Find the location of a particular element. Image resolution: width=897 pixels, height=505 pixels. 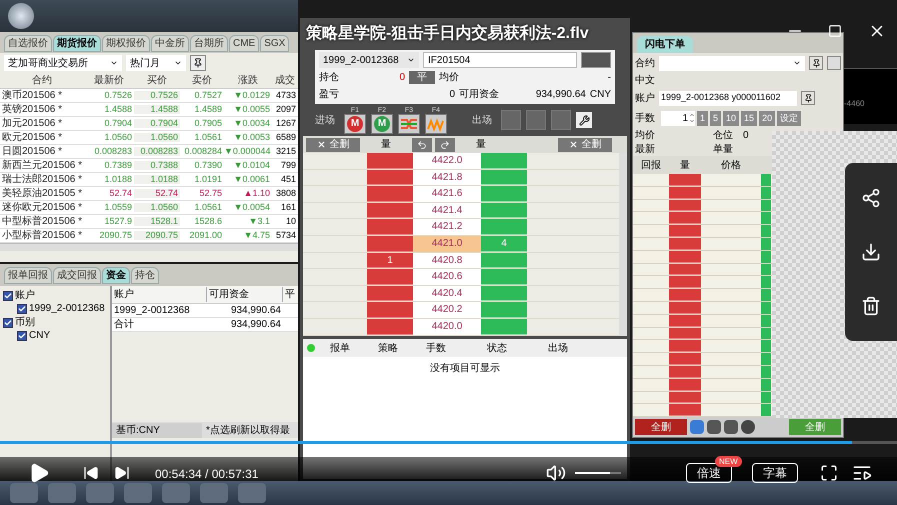

tab: SGX is located at coordinates (275, 43).